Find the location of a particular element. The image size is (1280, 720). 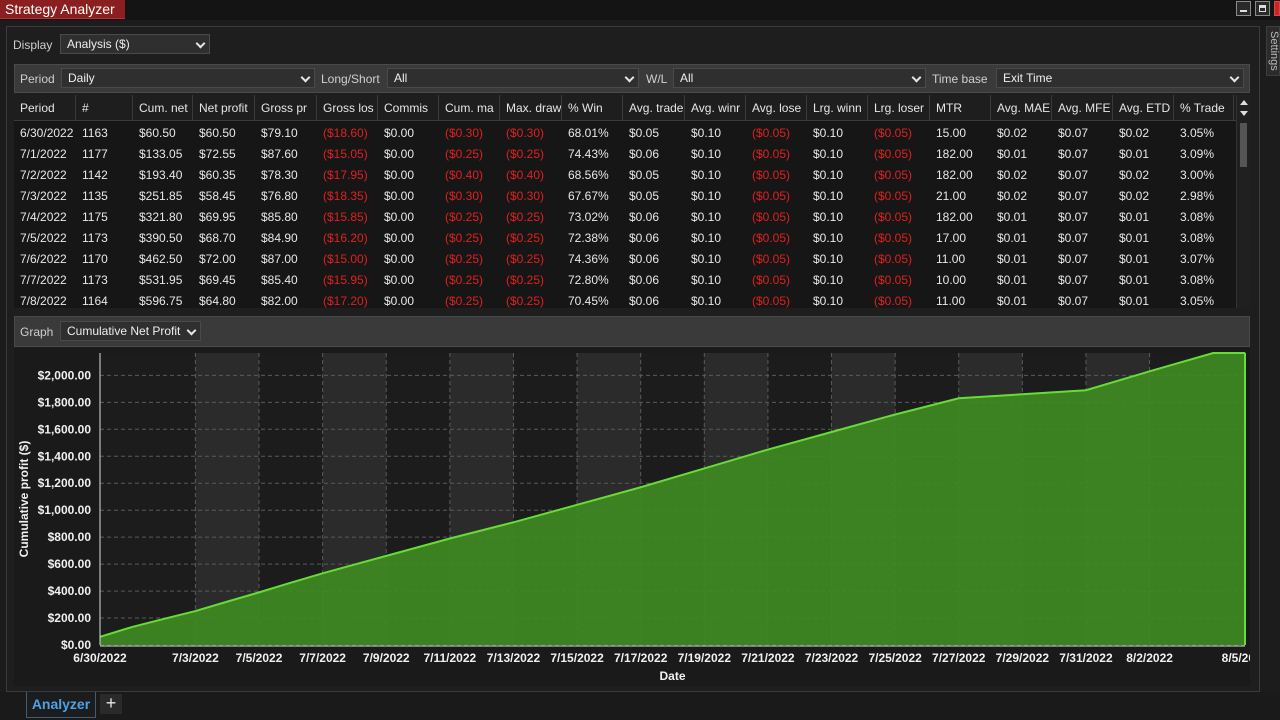

scroll-up-icon is located at coordinates (1244, 102).